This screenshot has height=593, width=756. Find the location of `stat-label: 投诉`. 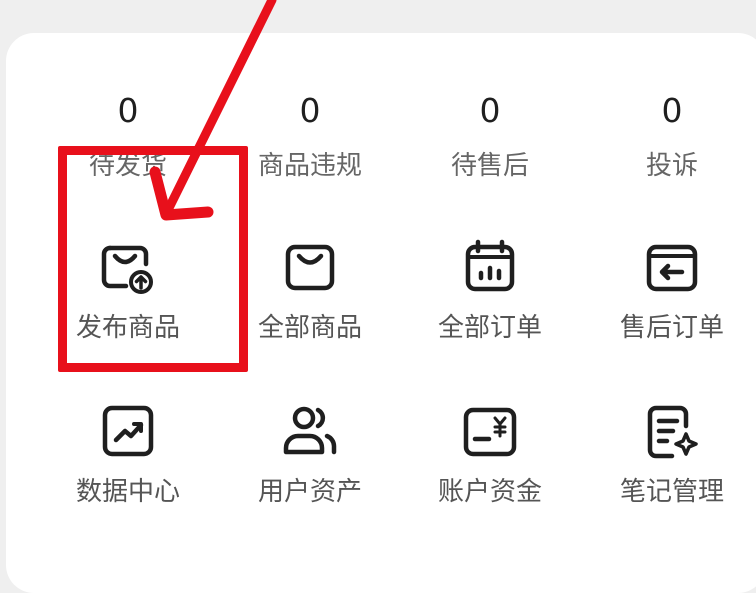

stat-label: 投诉 is located at coordinates (671, 166).